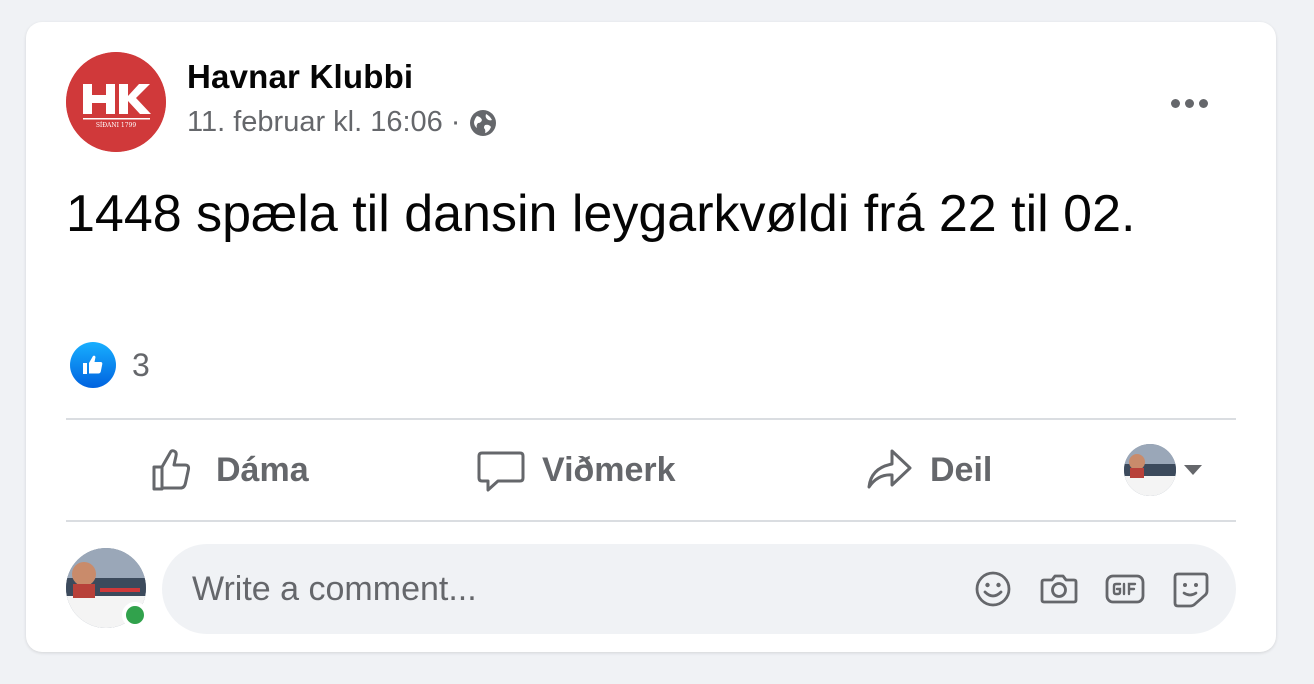  Describe the element at coordinates (552, 589) in the screenshot. I see `comment-input` at that location.